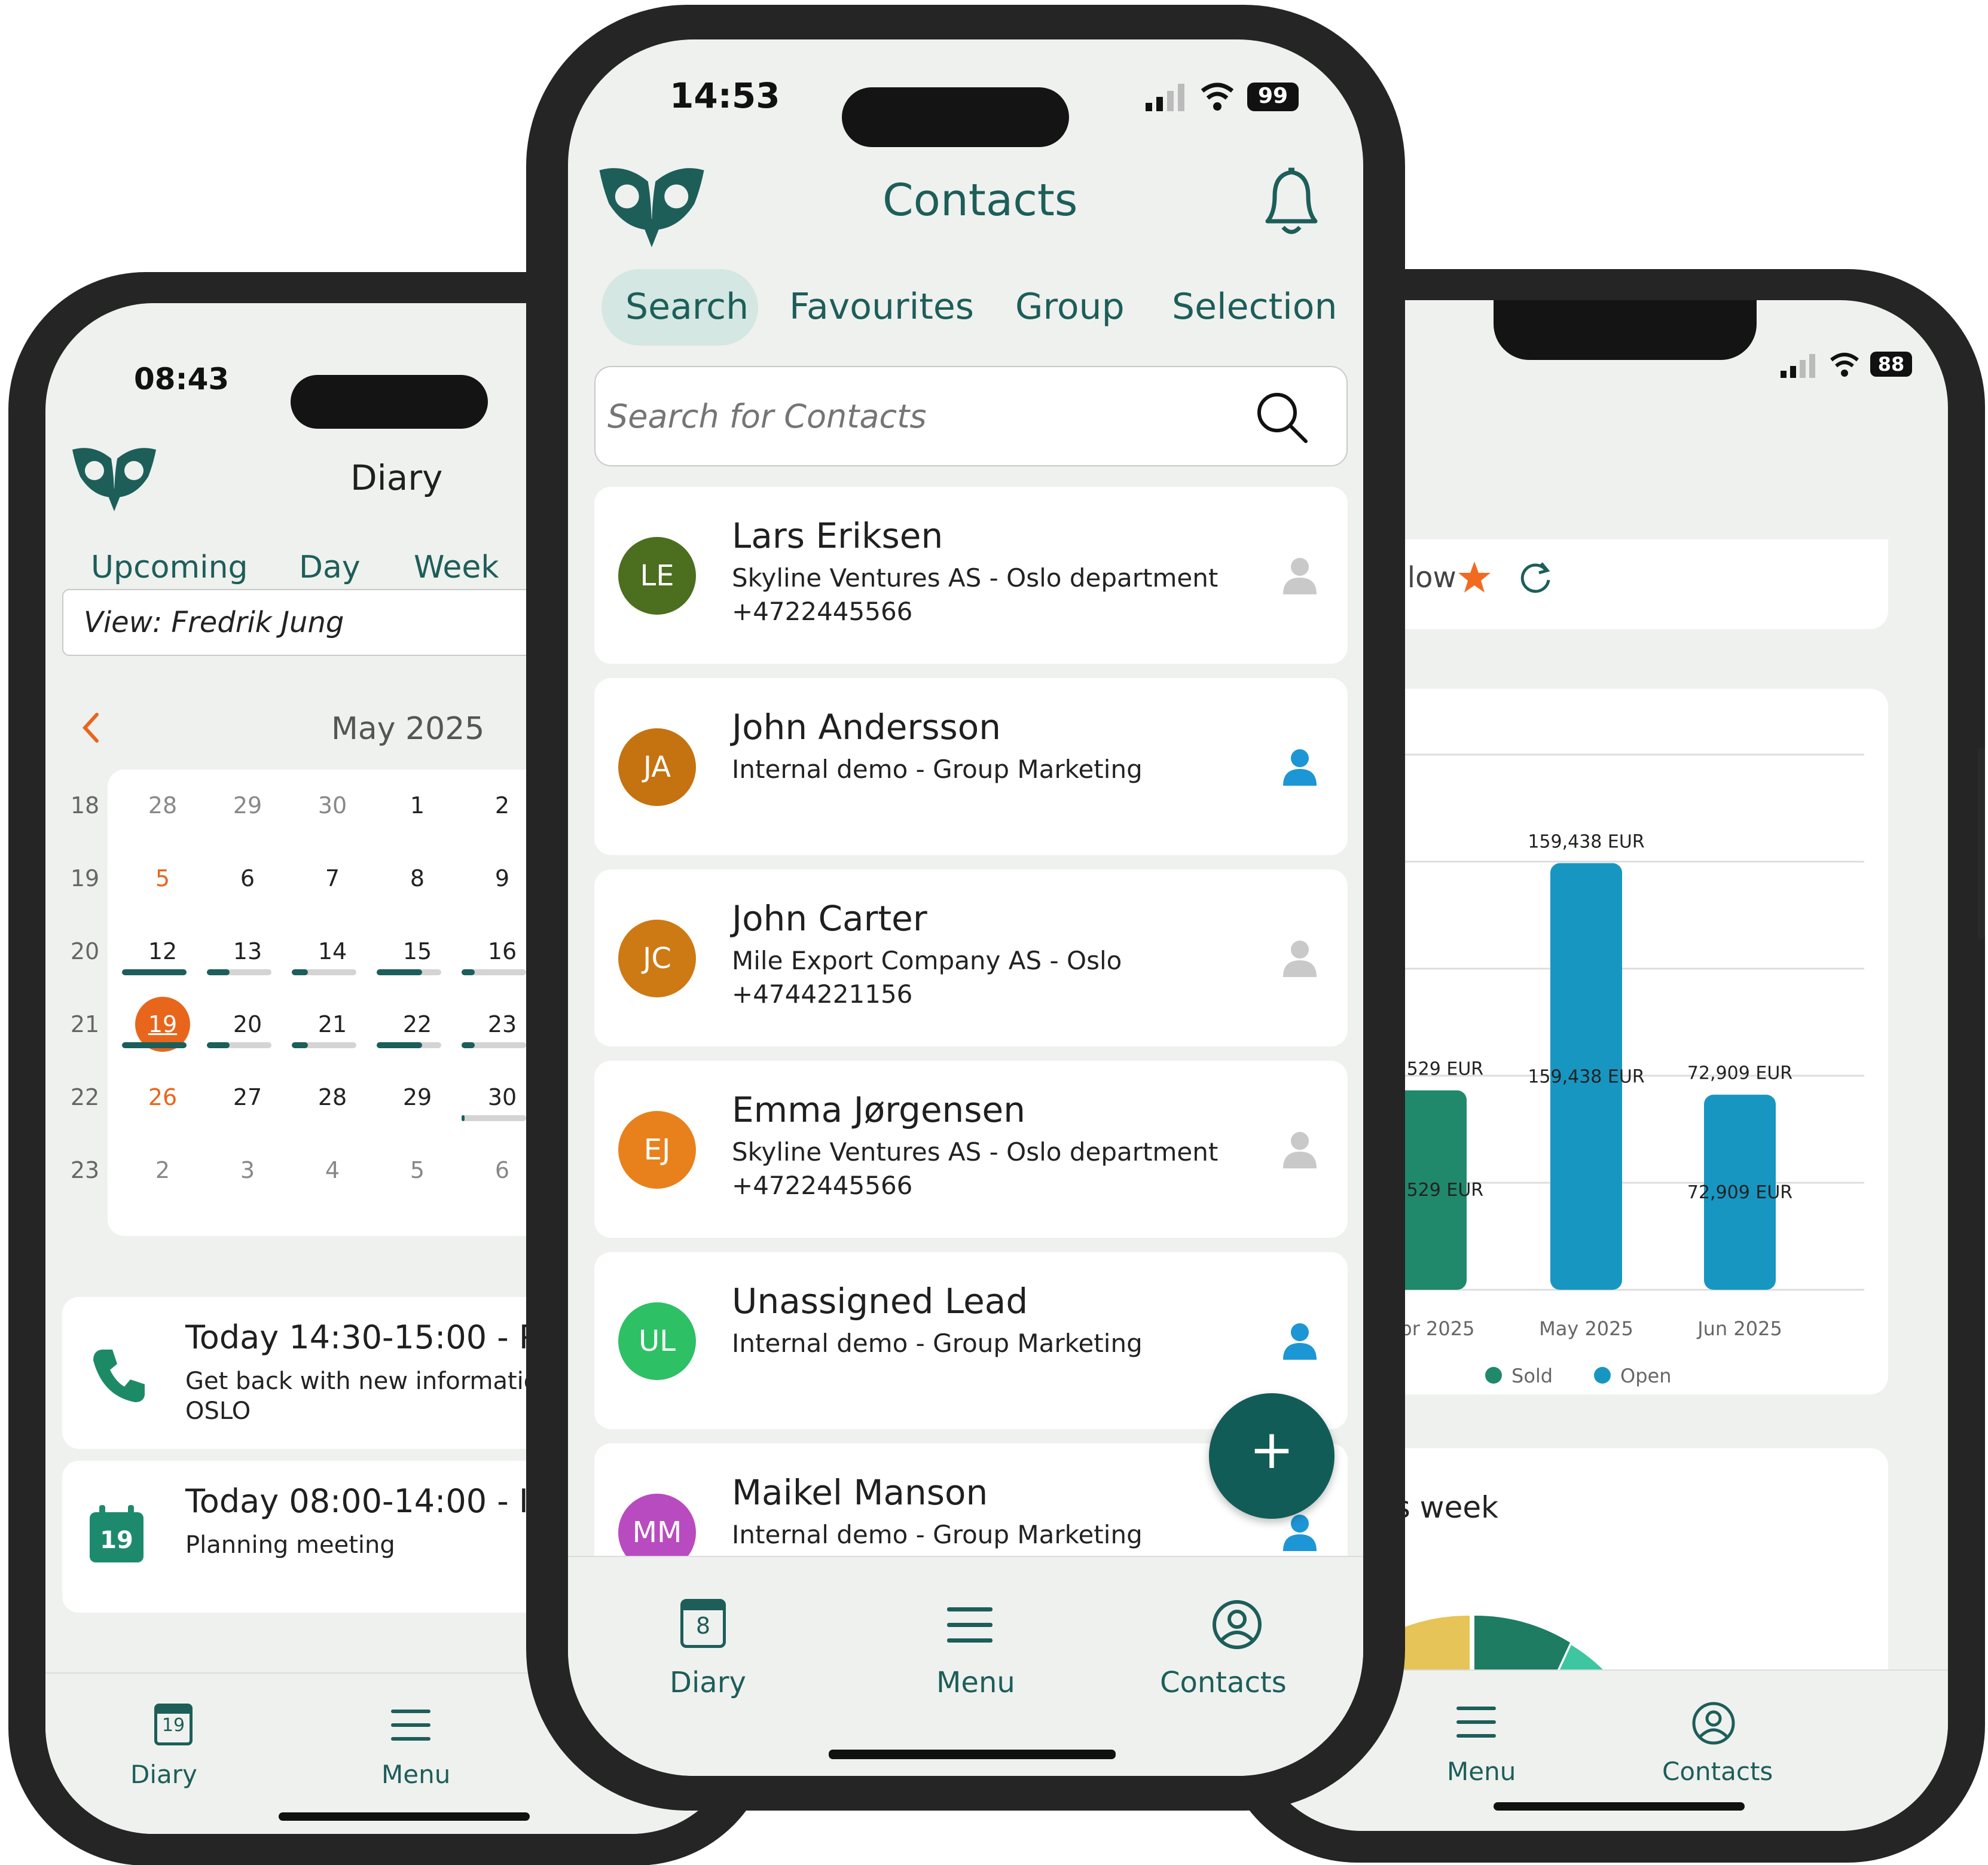  I want to click on refresh-icon, so click(1535, 578).